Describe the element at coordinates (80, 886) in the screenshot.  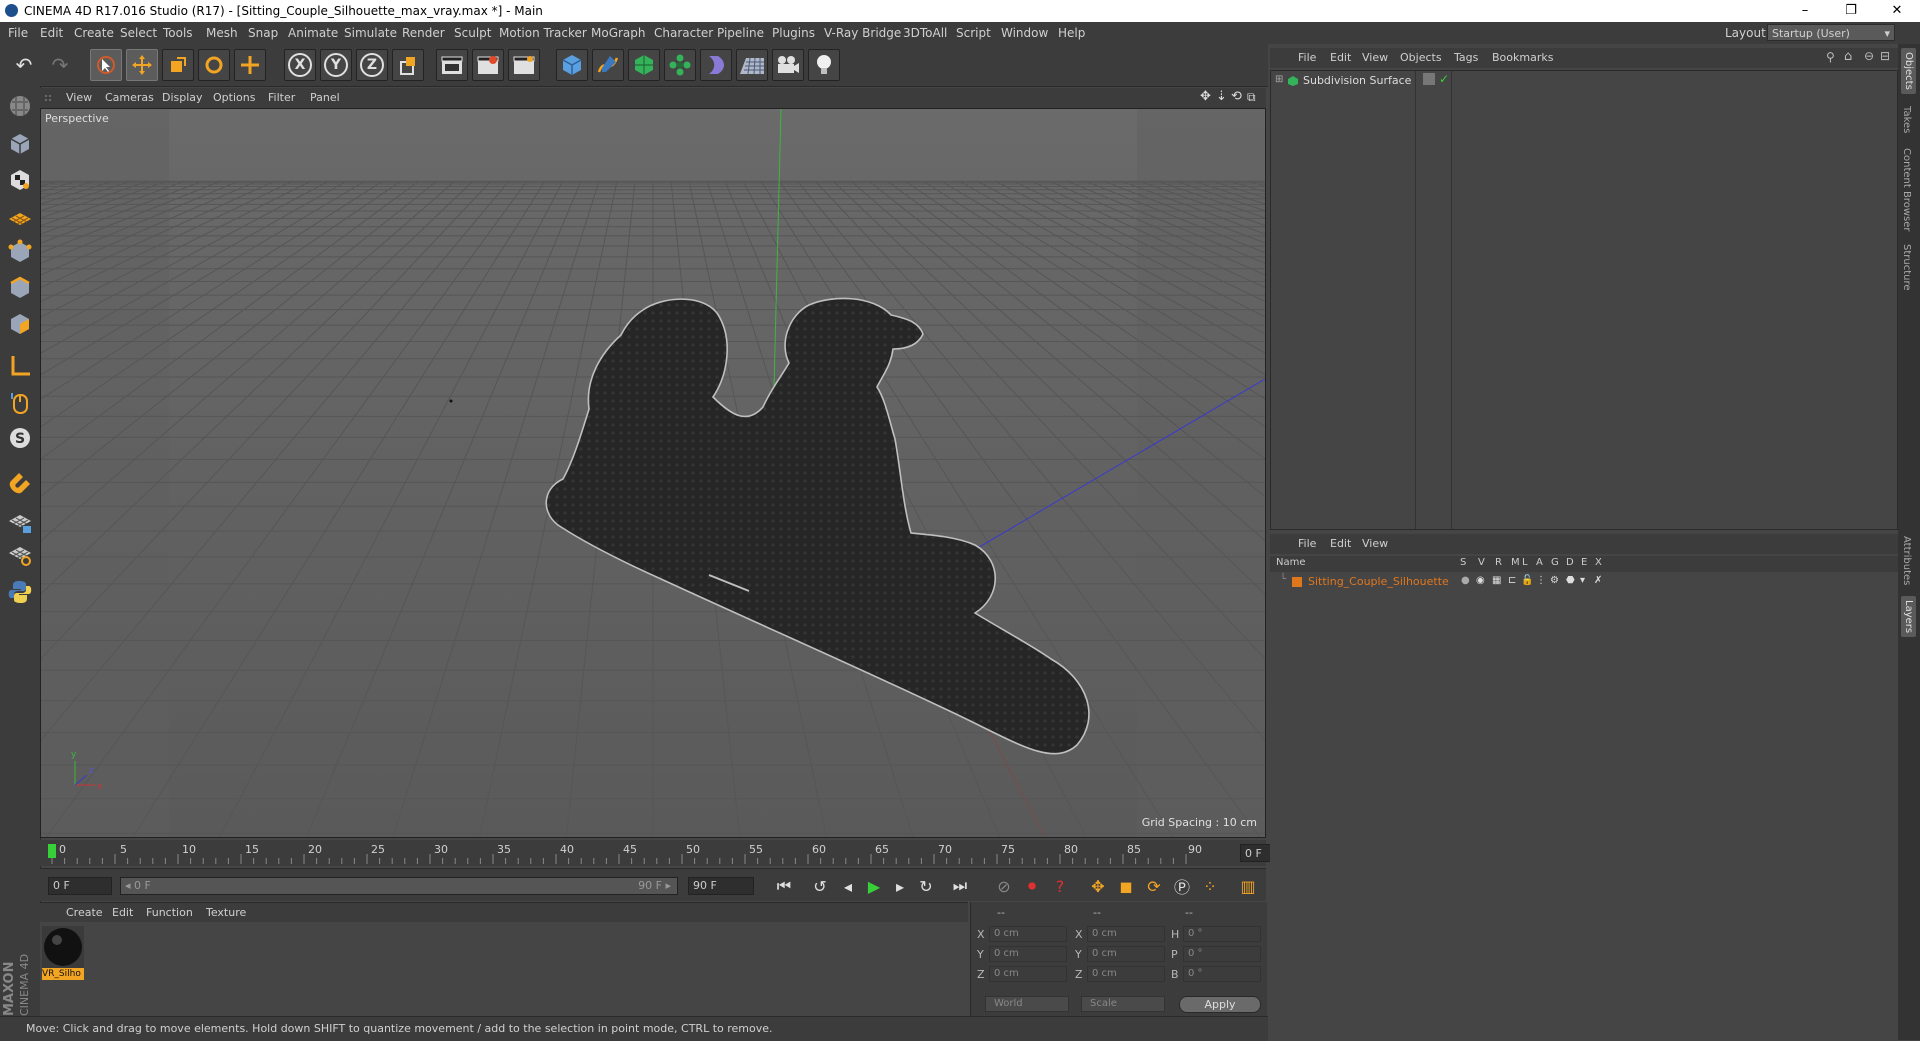
I see `start-frame-field: 0 F` at that location.